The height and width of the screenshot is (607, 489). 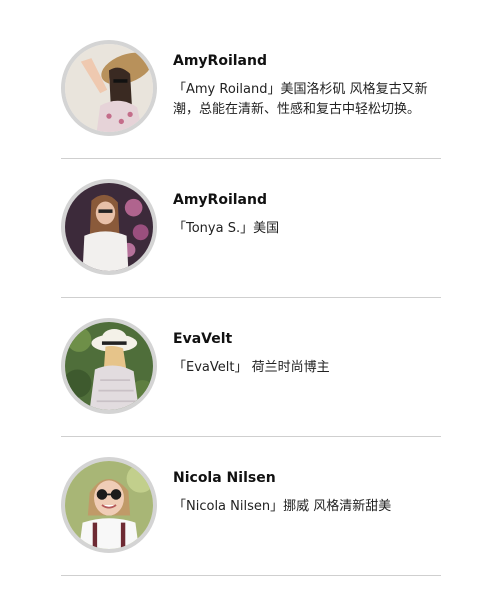 What do you see at coordinates (202, 339) in the screenshot?
I see `person-name: EvaVelt` at bounding box center [202, 339].